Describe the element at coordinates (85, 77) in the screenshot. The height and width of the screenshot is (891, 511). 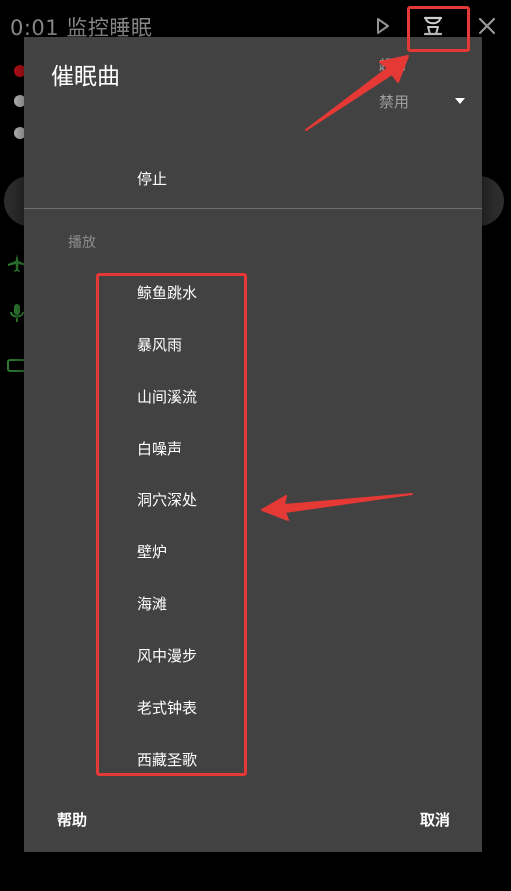
I see `dialog-title: 催眠曲` at that location.